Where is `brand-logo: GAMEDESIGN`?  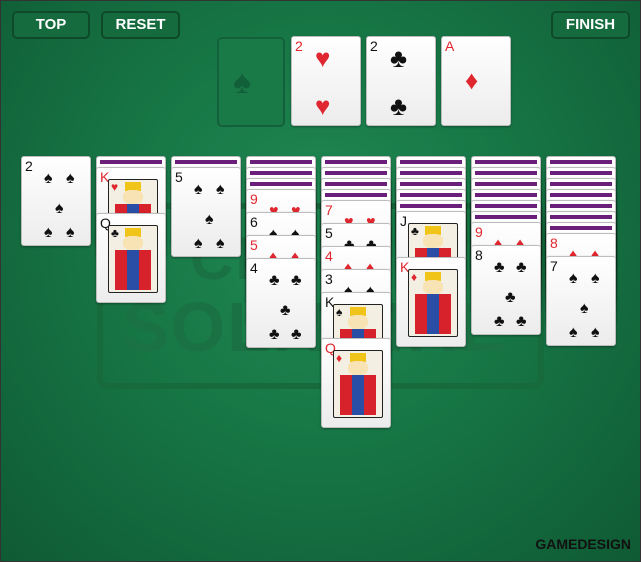 brand-logo: GAMEDESIGN is located at coordinates (583, 544).